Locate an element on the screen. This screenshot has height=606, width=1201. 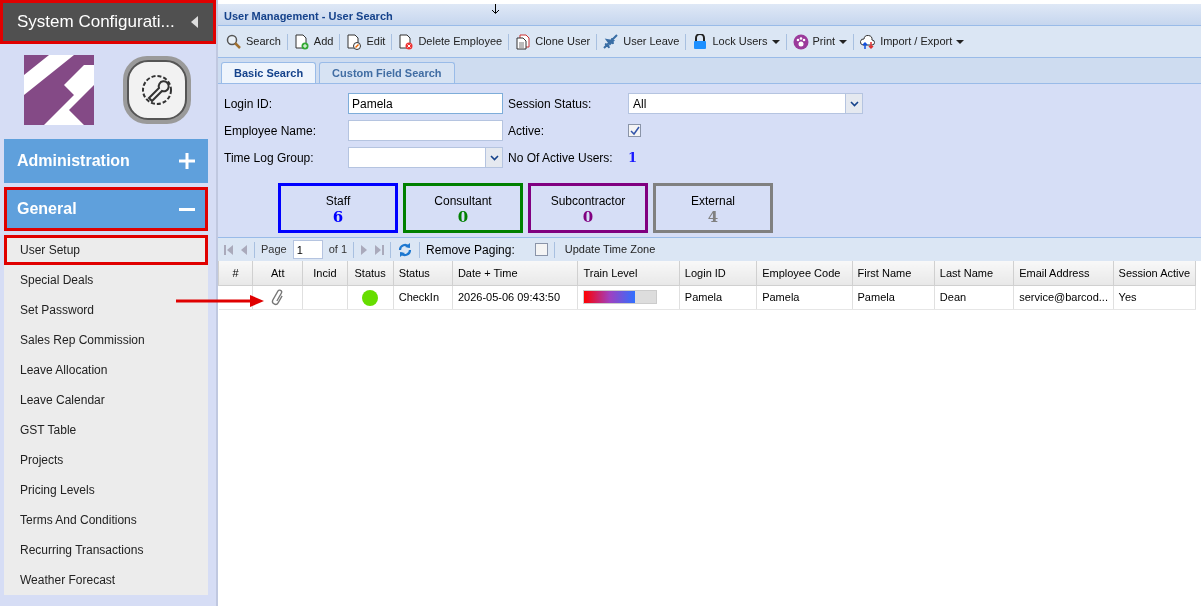
column-header: Train Level is located at coordinates (628, 273).